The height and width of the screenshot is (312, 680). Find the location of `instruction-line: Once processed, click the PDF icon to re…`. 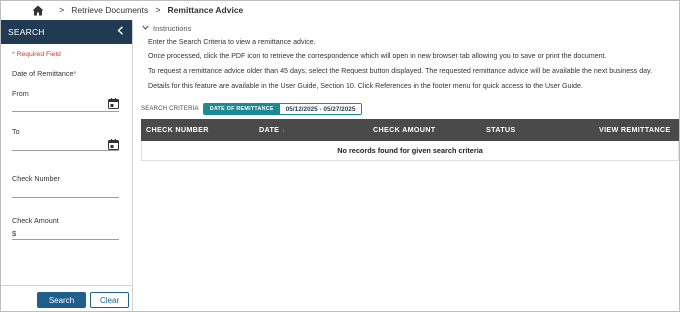

instruction-line: Once processed, click the PDF icon to re… is located at coordinates (377, 56).